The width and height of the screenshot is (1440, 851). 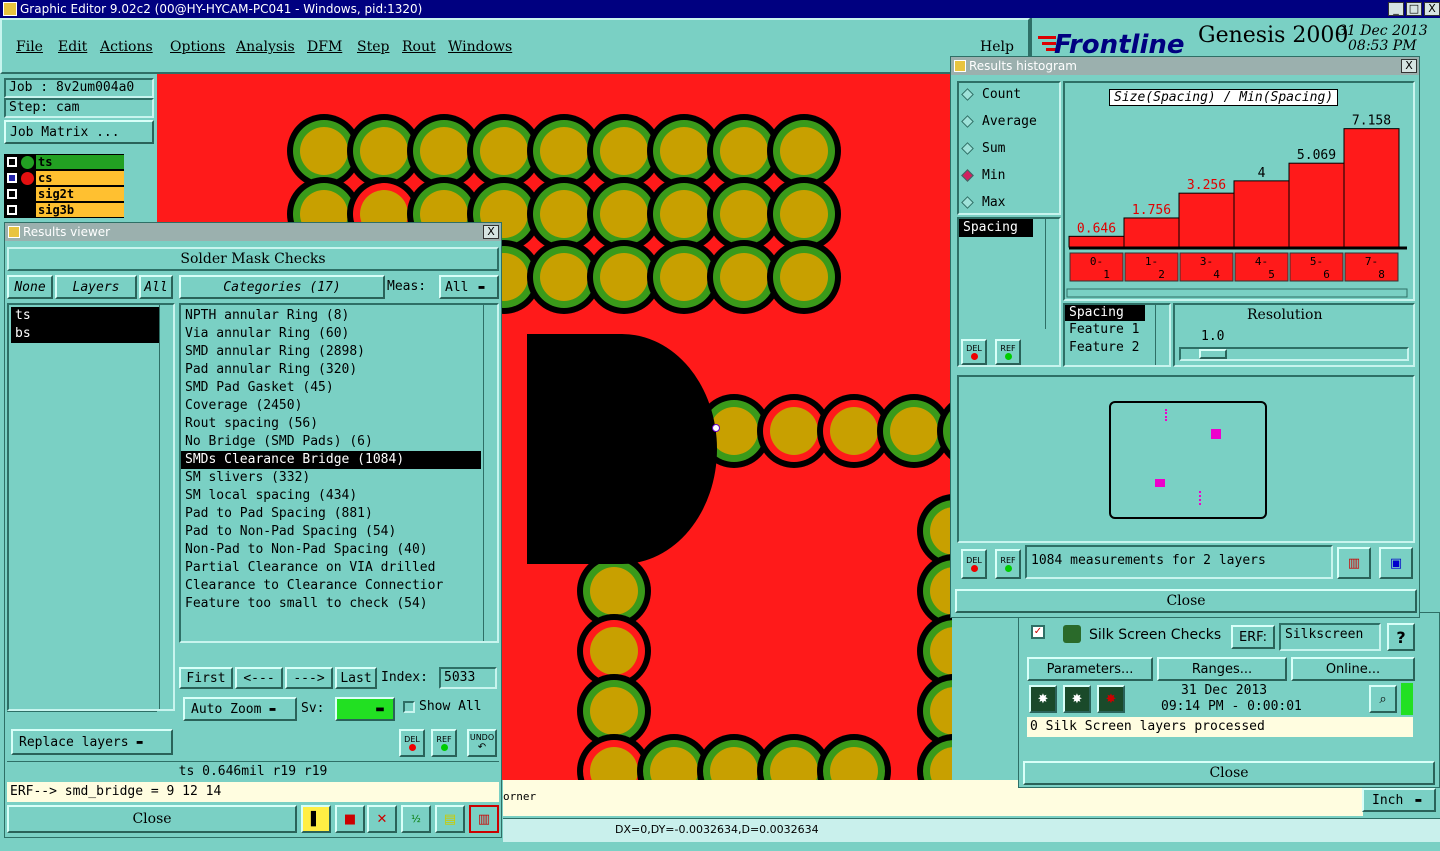 I want to click on menu-file: File, so click(x=37, y=47).